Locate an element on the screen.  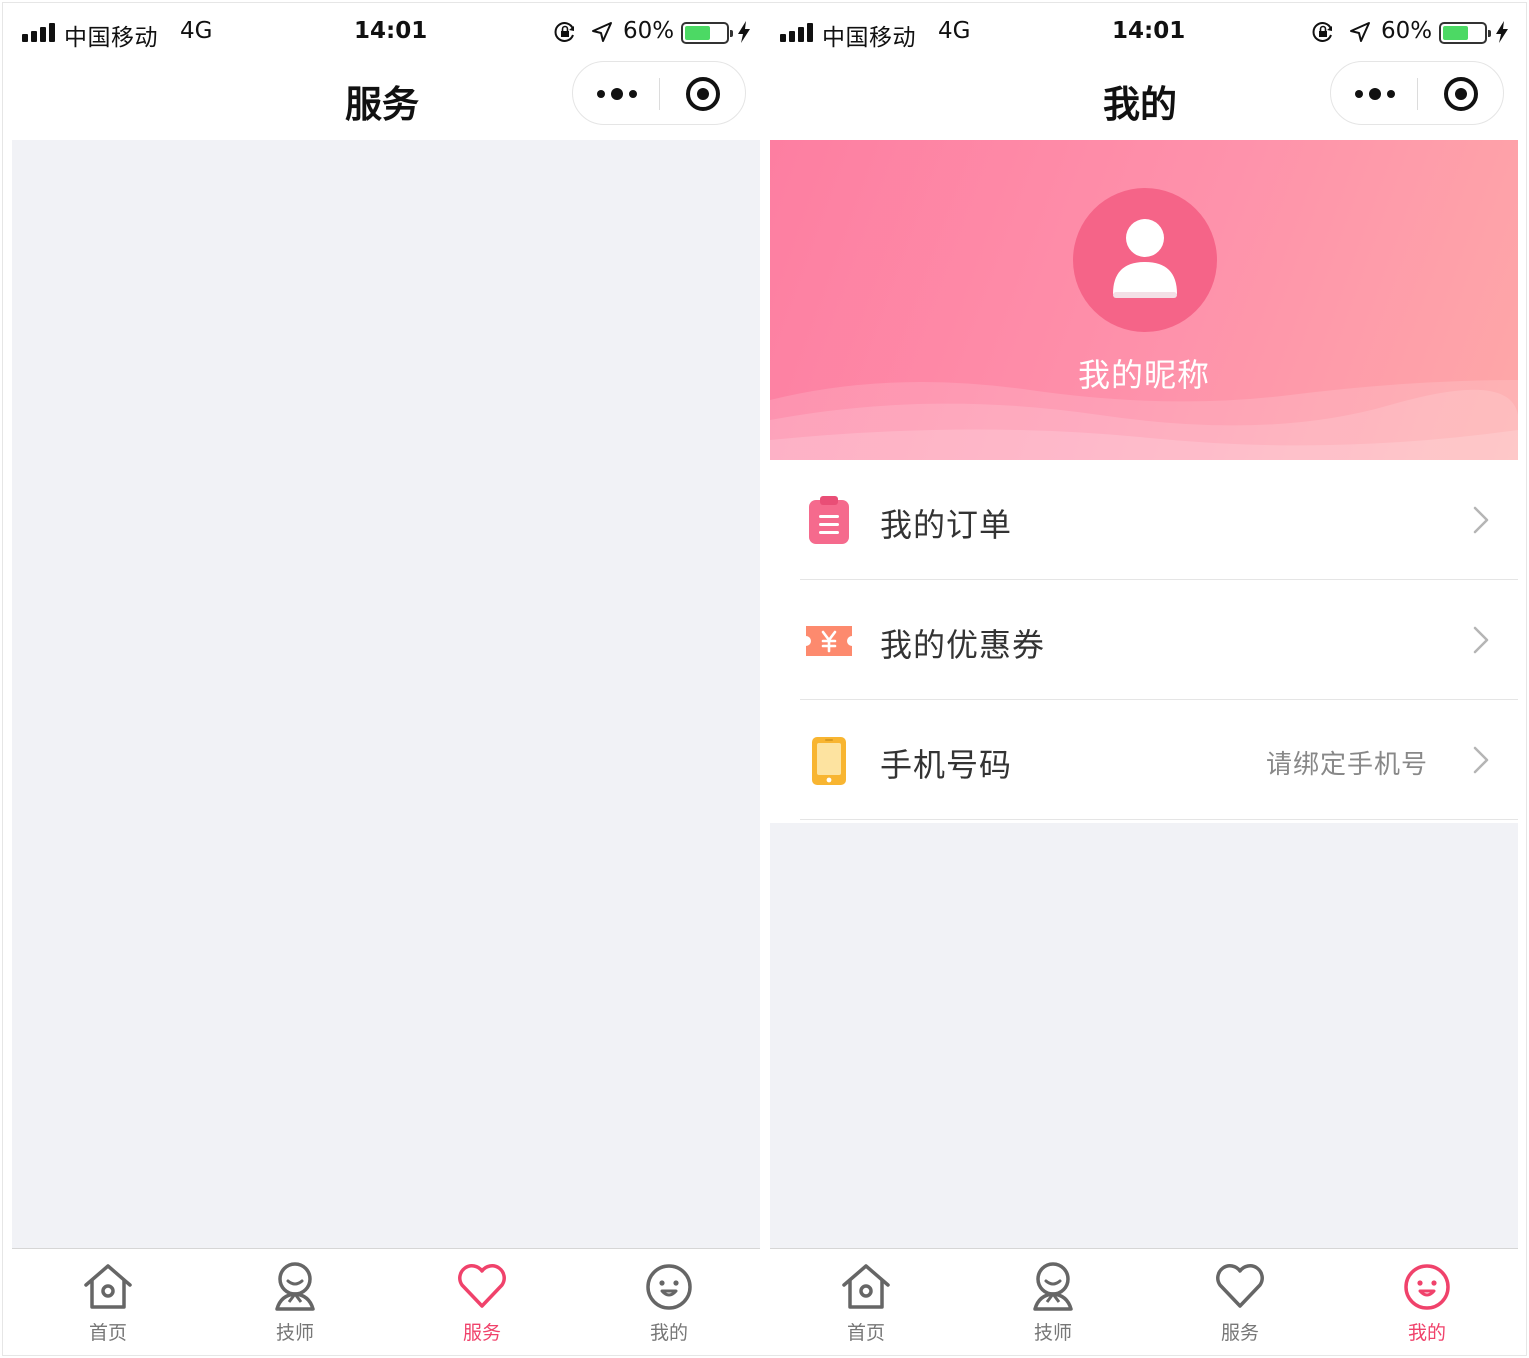
user-avatar-icon is located at coordinates (1145, 258).